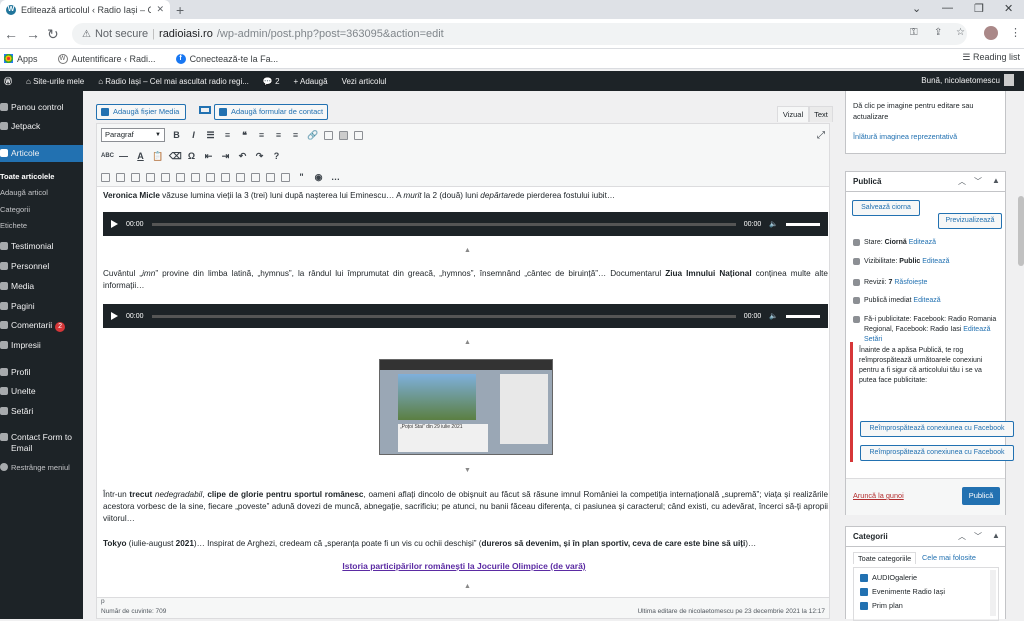 The width and height of the screenshot is (1024, 621). I want to click on toolbar-toggle-icon, so click(343, 135).